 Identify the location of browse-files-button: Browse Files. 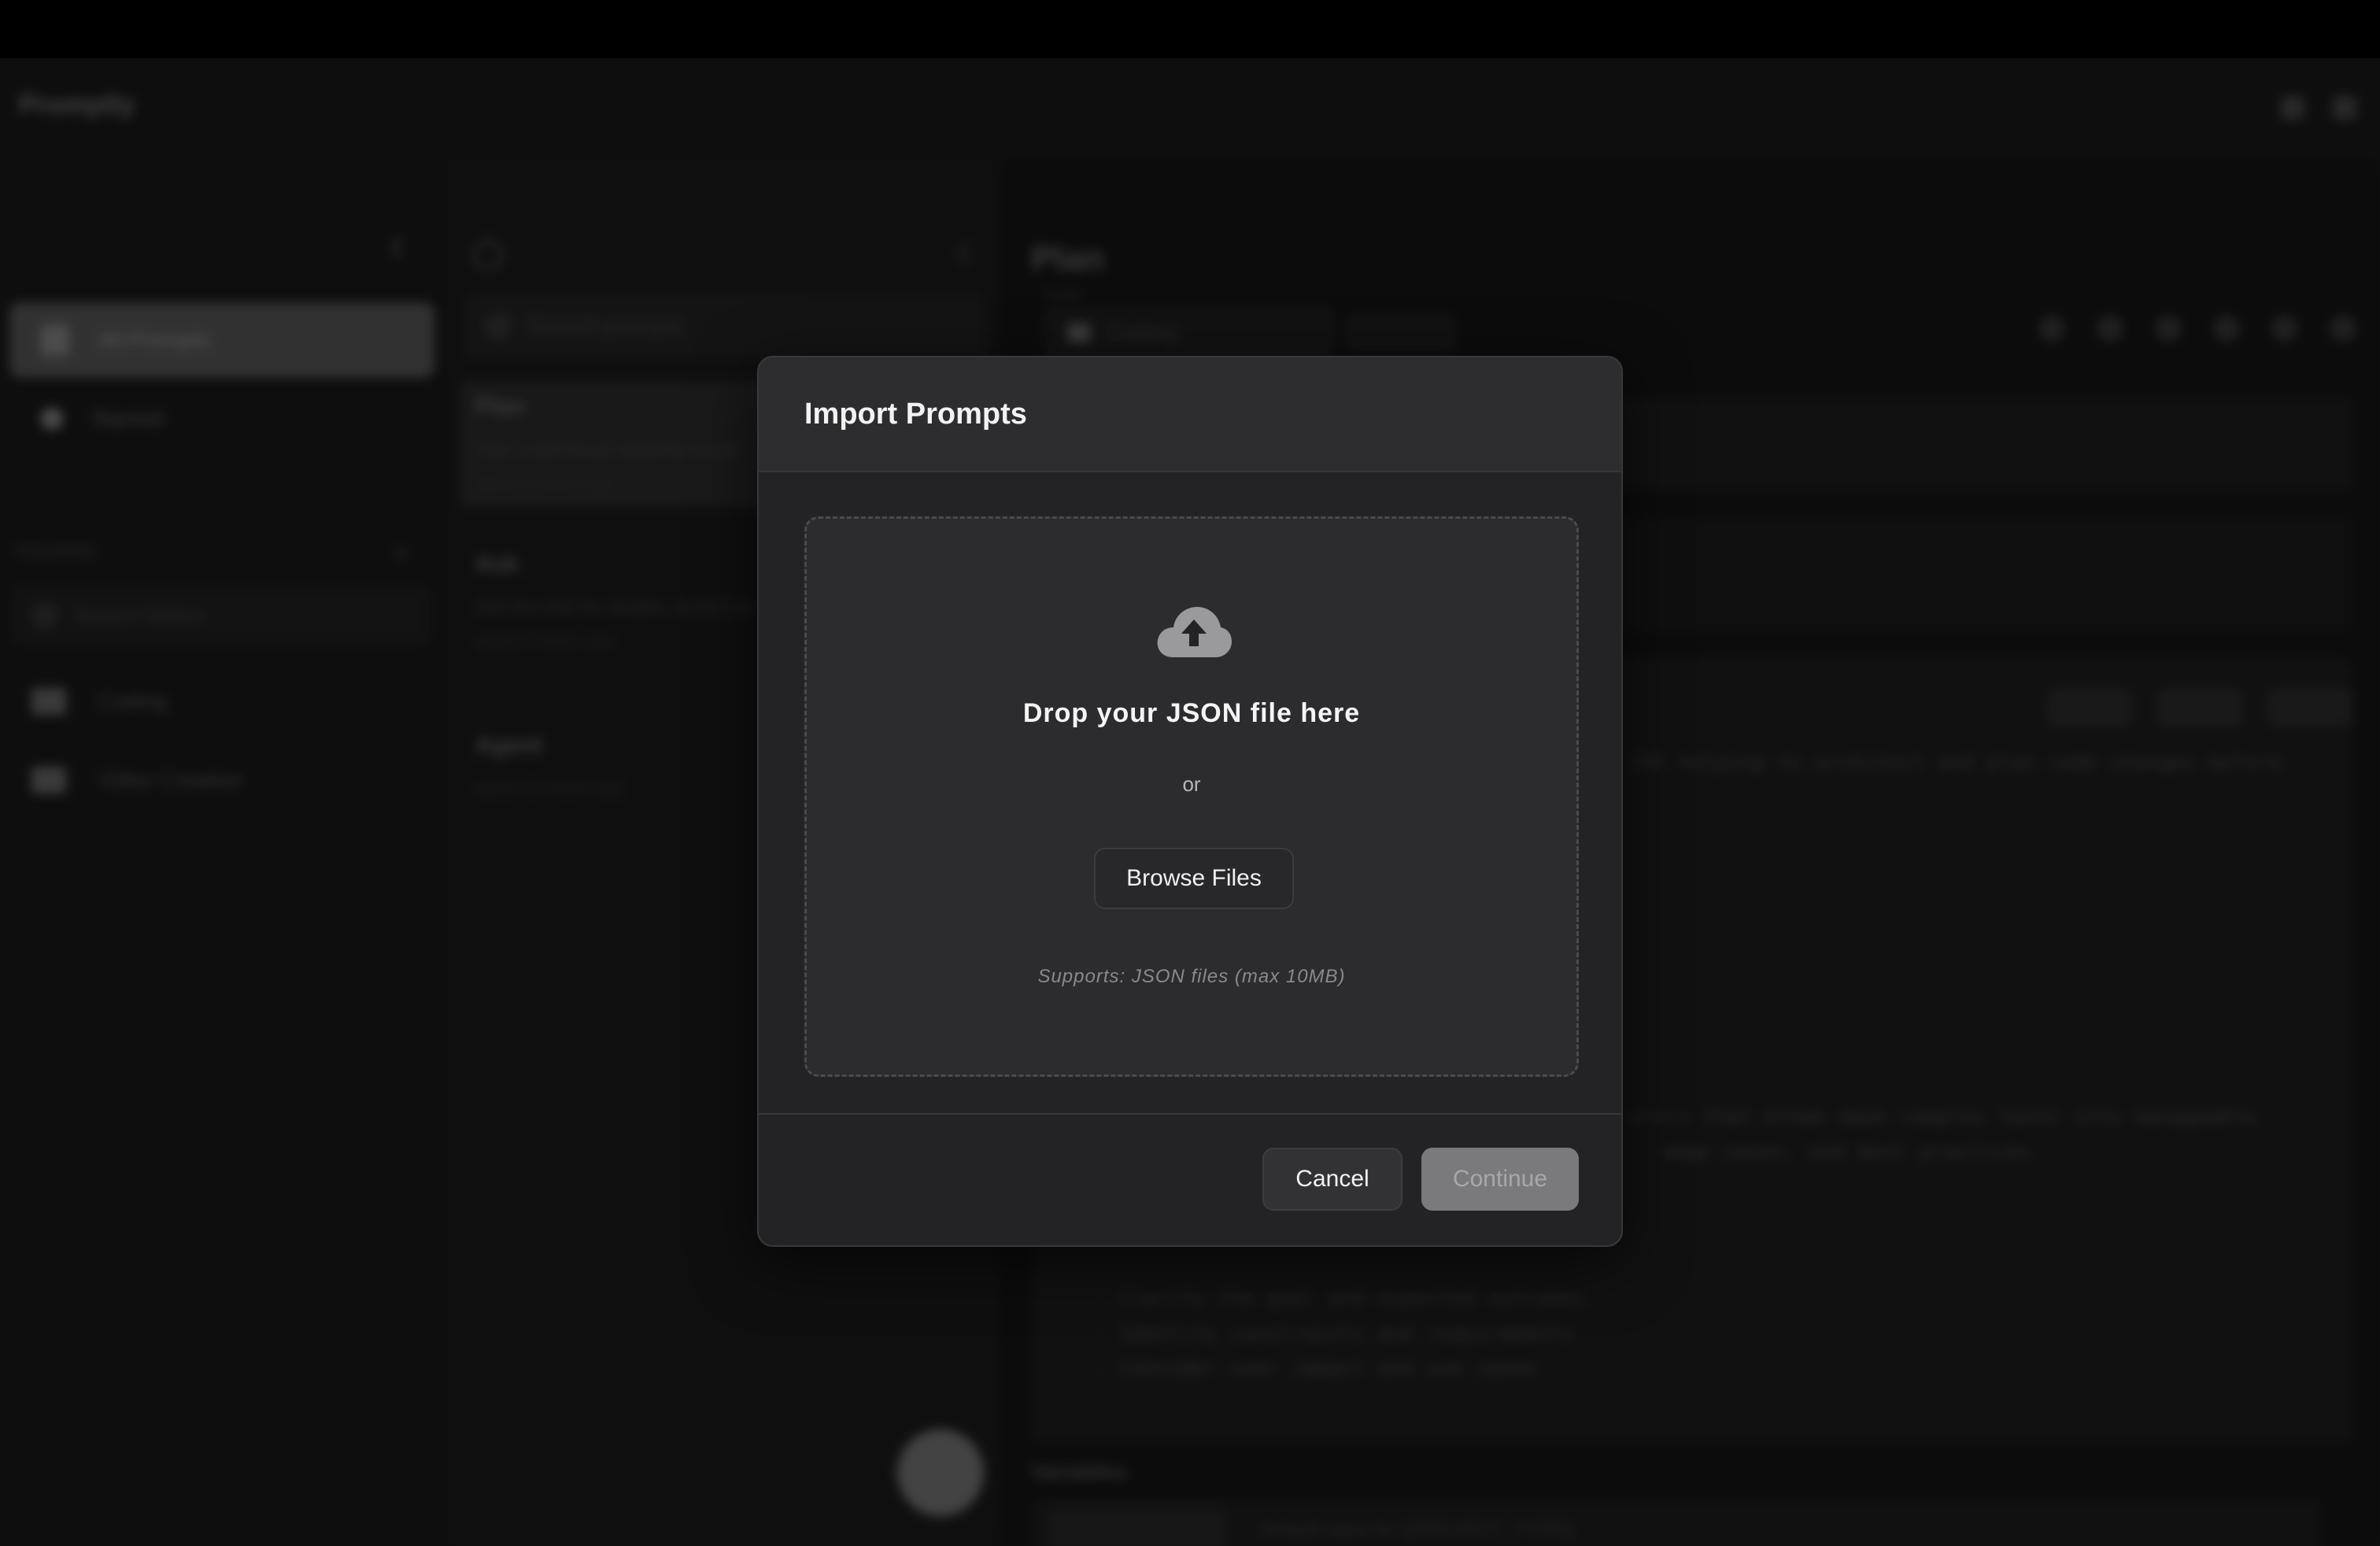
(1194, 878).